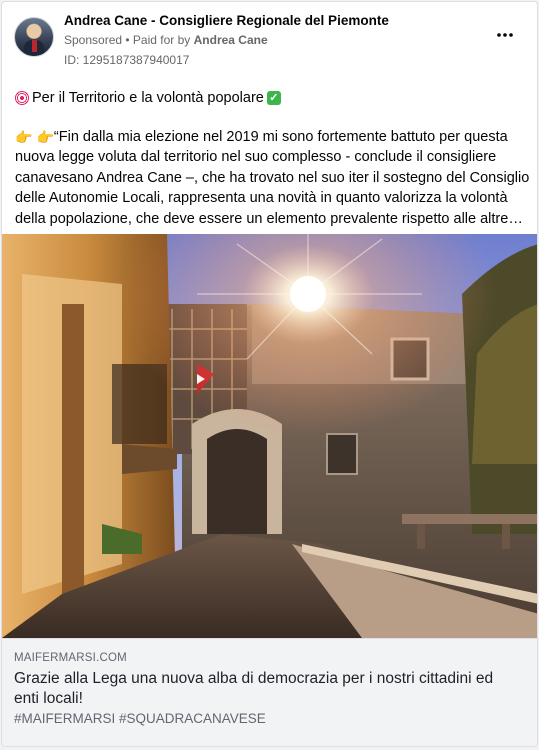  I want to click on profile-avatar, so click(34, 37).